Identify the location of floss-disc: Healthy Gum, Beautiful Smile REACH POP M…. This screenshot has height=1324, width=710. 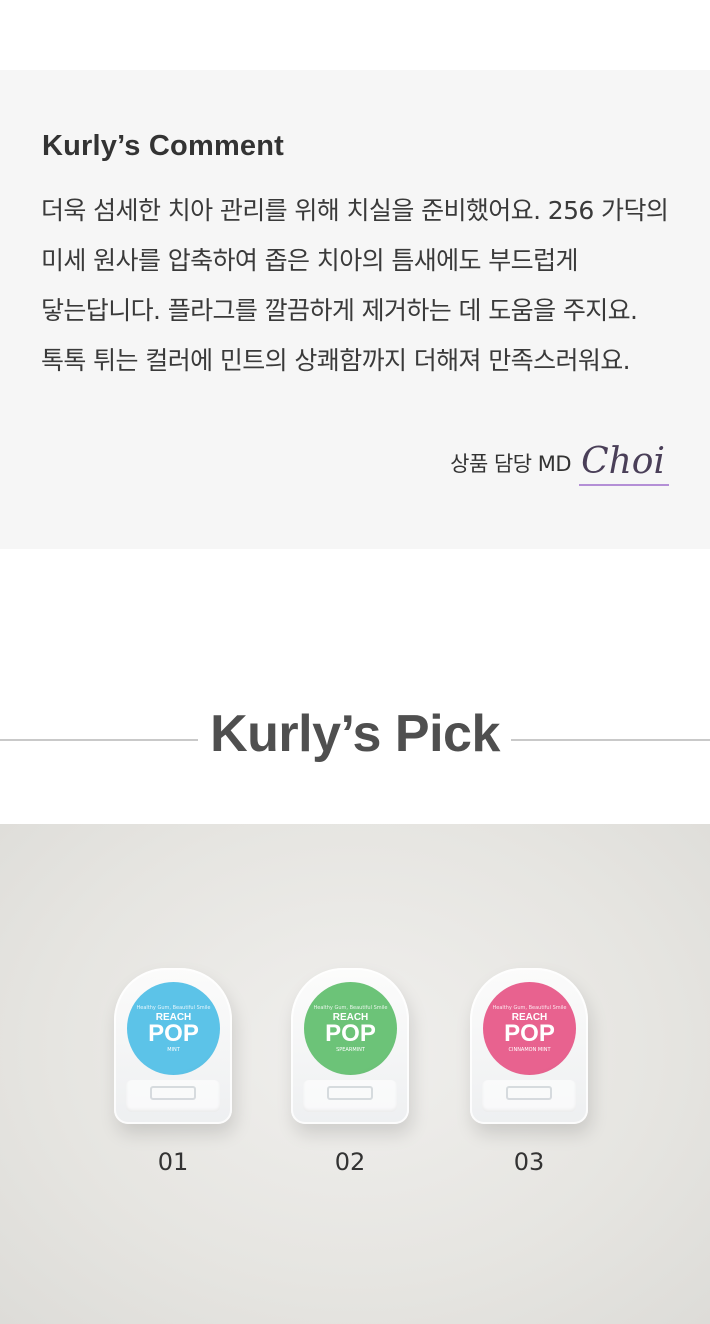
(173, 1028).